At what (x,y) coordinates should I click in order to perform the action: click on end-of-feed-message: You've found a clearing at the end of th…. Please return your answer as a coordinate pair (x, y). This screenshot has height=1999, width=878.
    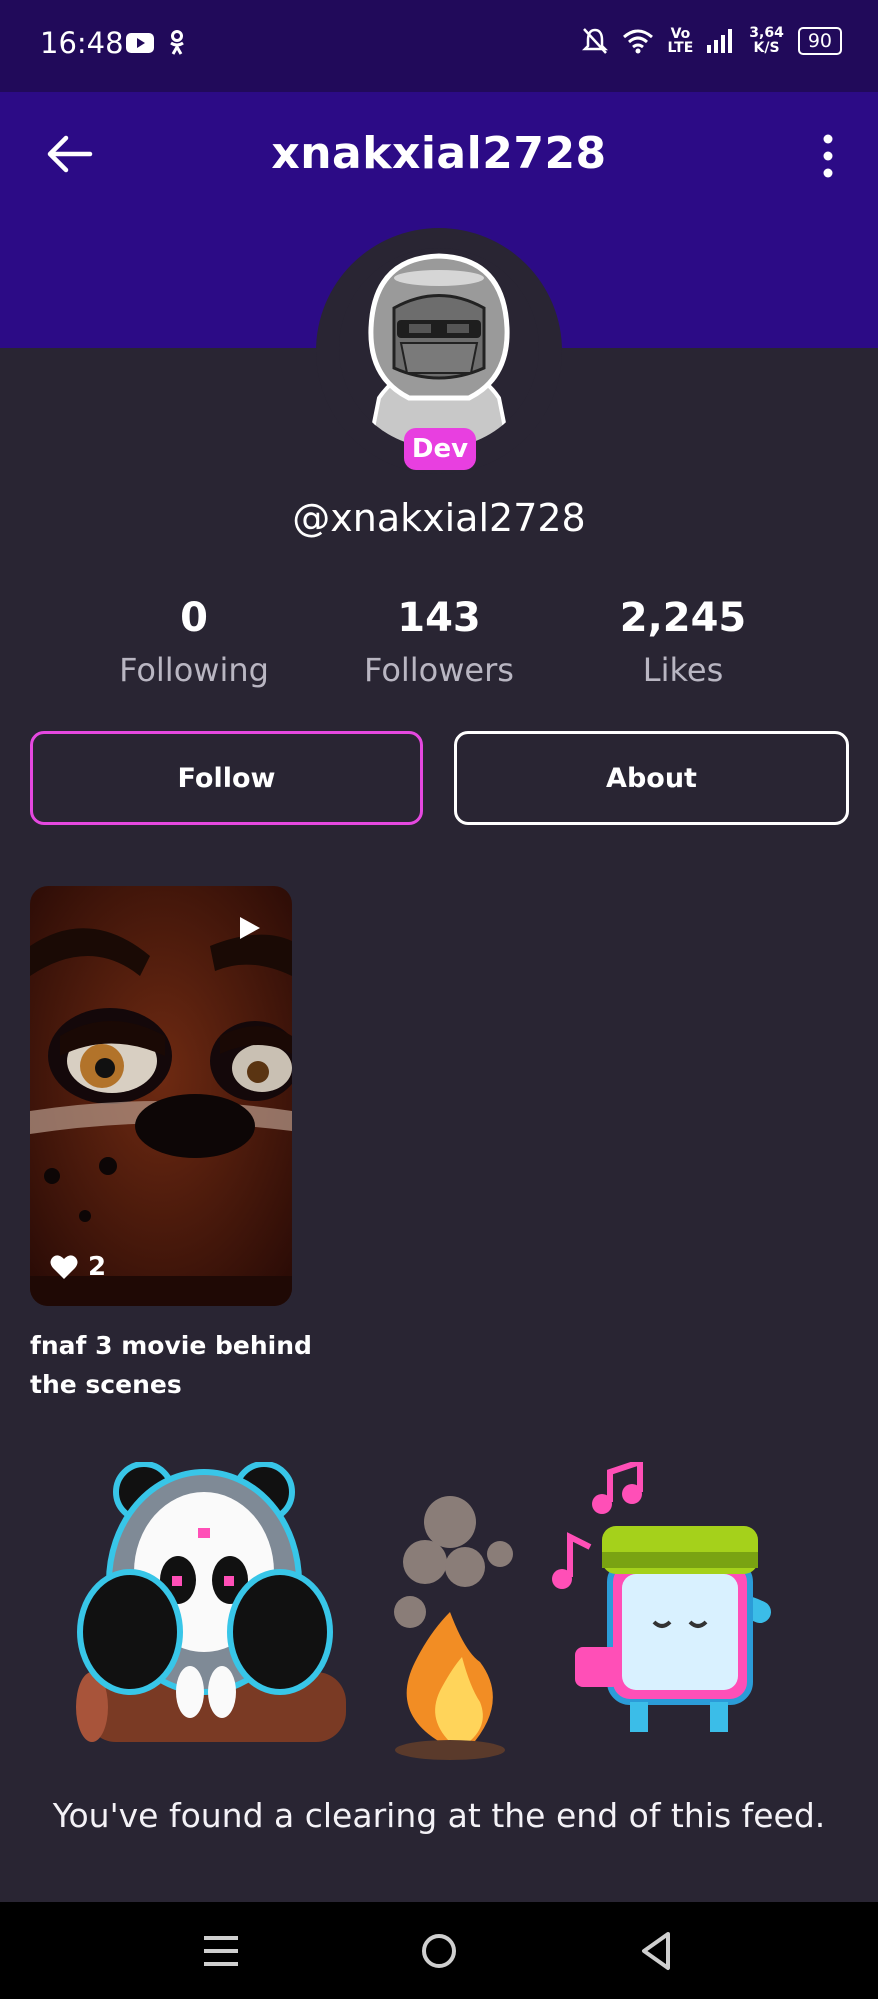
    Looking at the image, I should click on (439, 1815).